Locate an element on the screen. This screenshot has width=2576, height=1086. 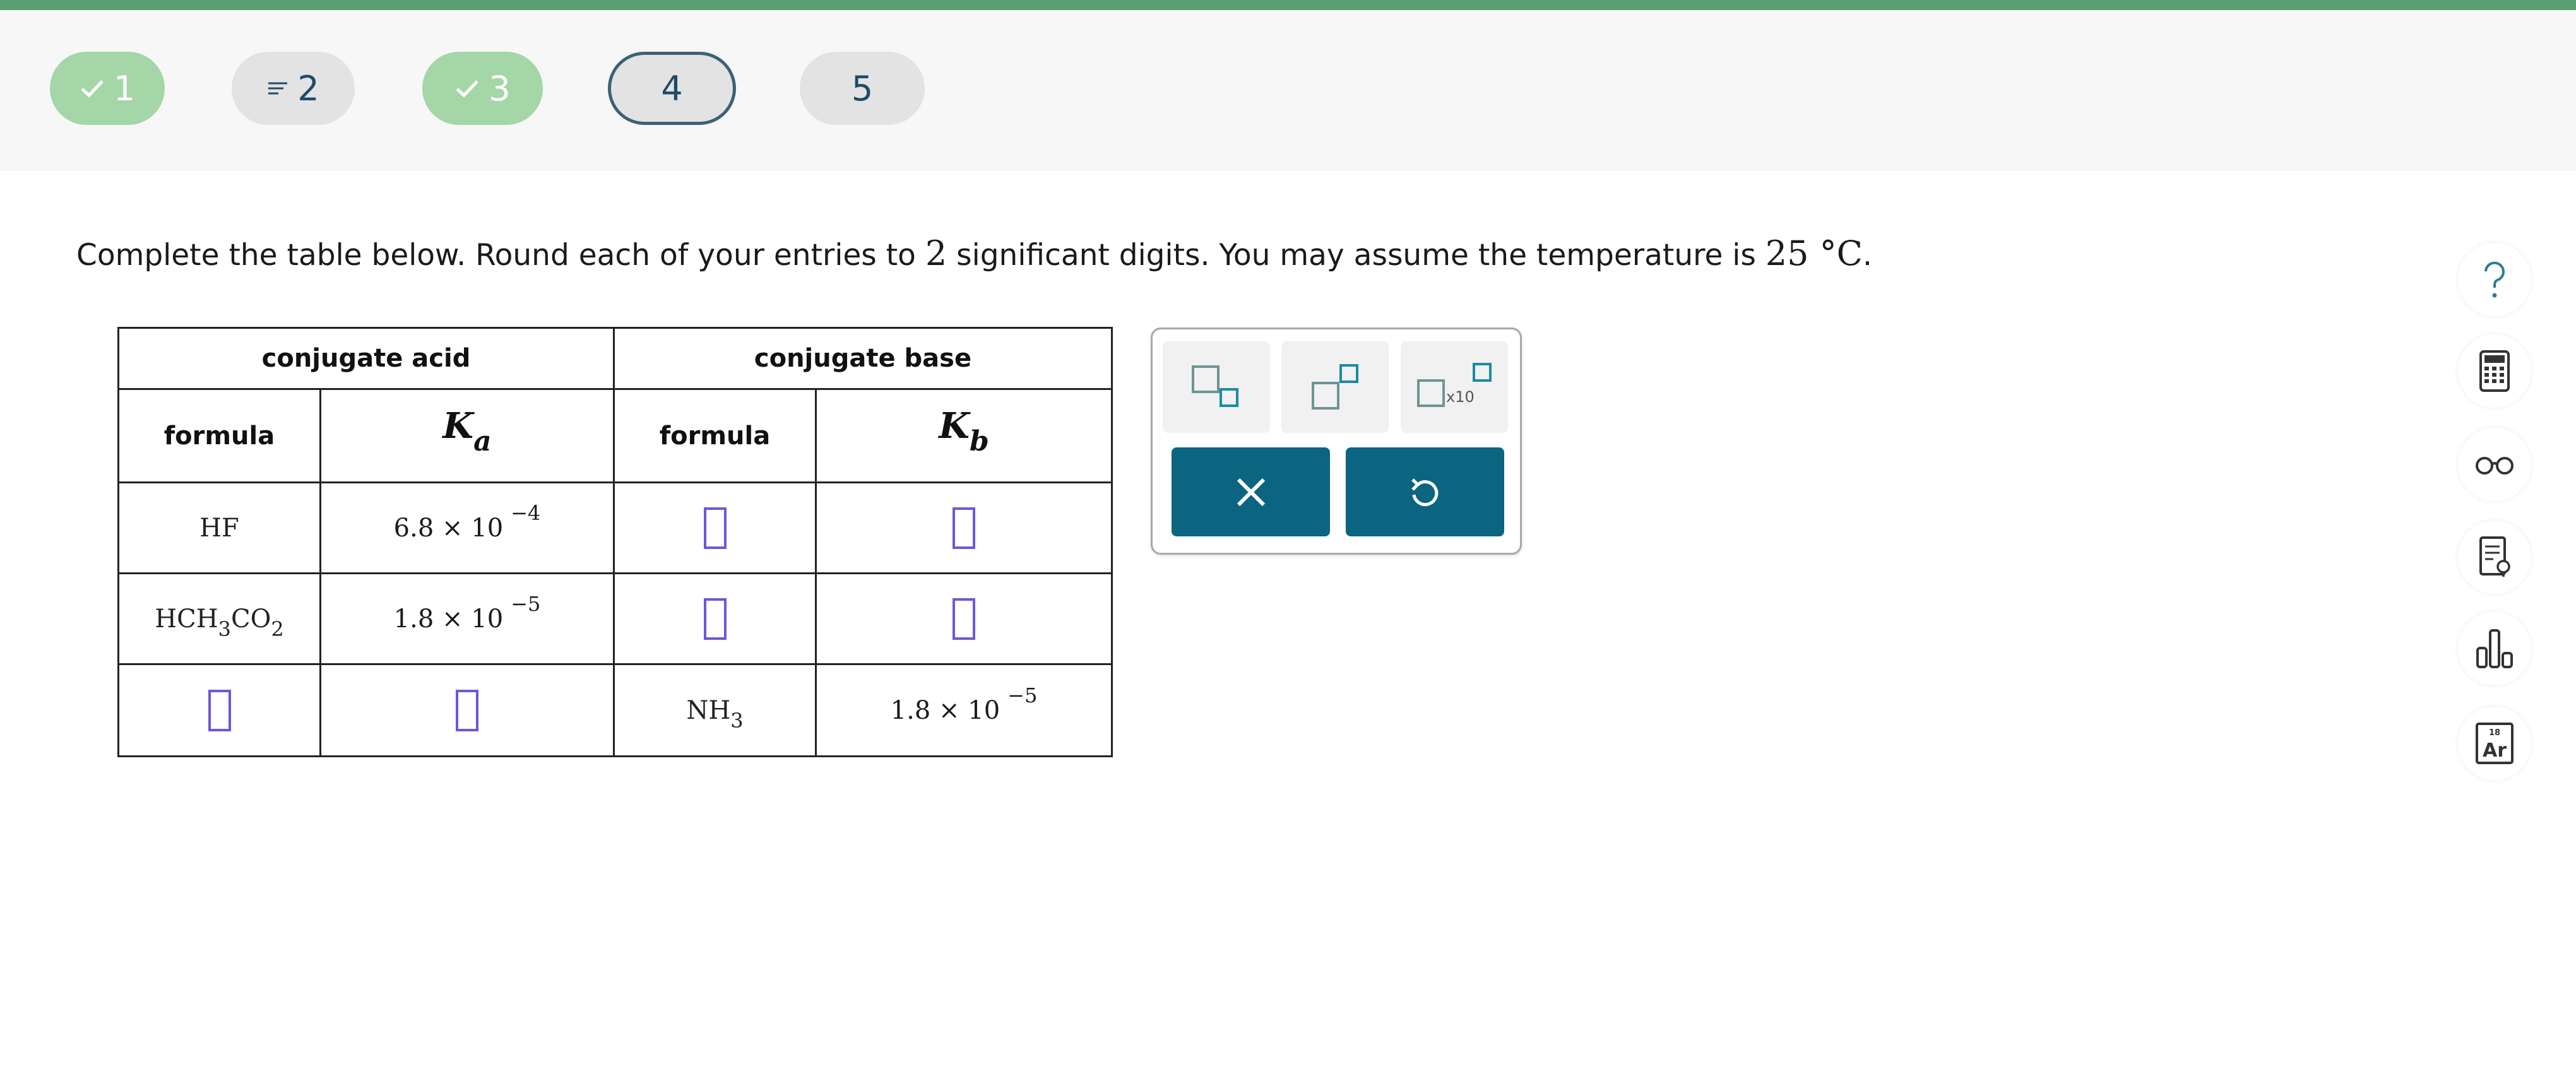
math-palette: x10 is located at coordinates (1336, 441).